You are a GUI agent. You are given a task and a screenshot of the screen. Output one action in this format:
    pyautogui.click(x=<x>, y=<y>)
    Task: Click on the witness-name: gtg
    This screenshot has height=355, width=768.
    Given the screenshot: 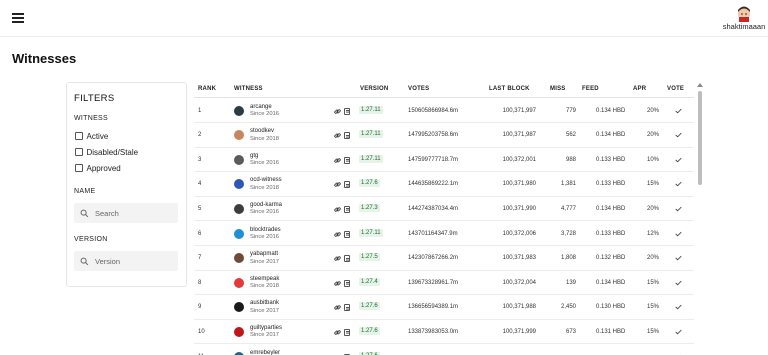 What is the action you would take?
    pyautogui.click(x=254, y=156)
    